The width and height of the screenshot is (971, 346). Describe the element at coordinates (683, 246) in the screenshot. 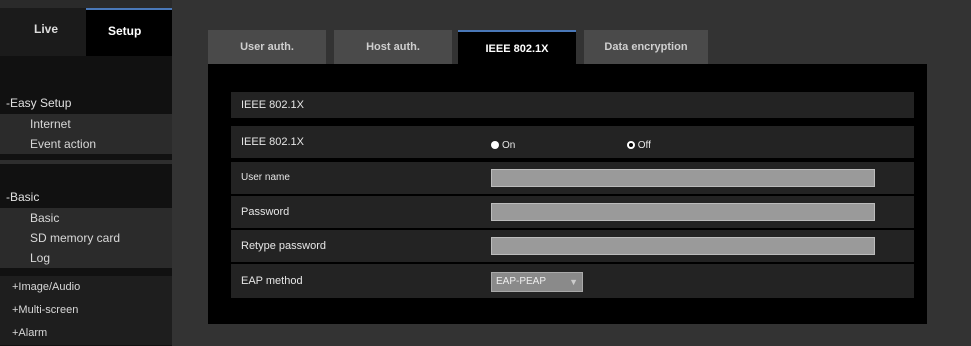

I see `retype-password-input` at that location.